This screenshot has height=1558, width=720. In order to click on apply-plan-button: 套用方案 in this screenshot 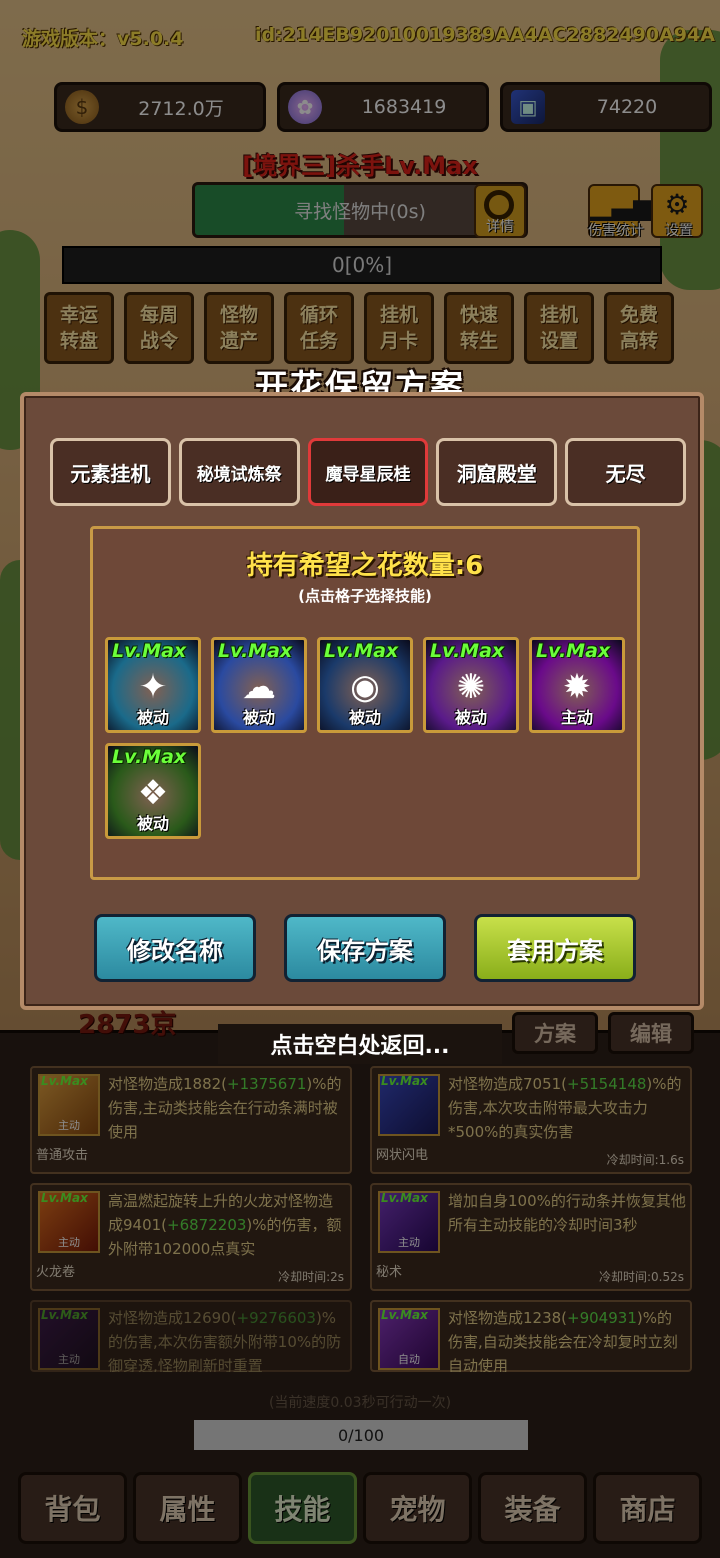, I will do `click(555, 948)`.